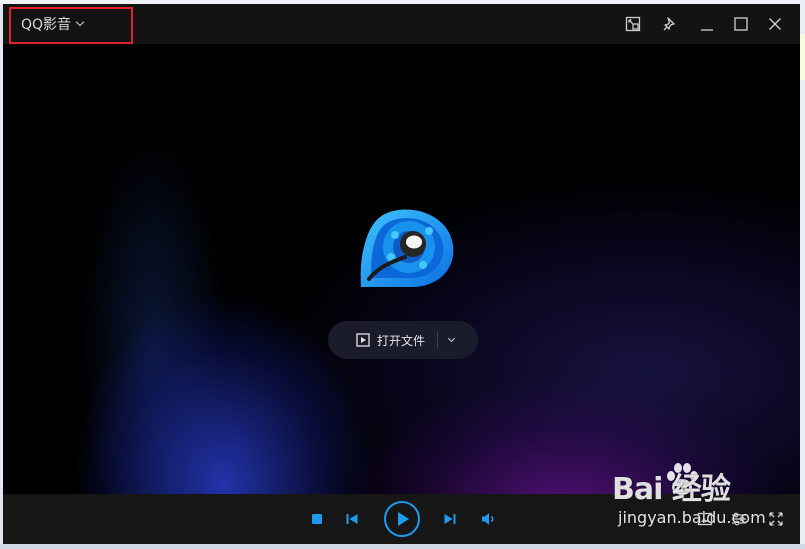 The width and height of the screenshot is (805, 549). I want to click on fullscreen-icon, so click(776, 519).